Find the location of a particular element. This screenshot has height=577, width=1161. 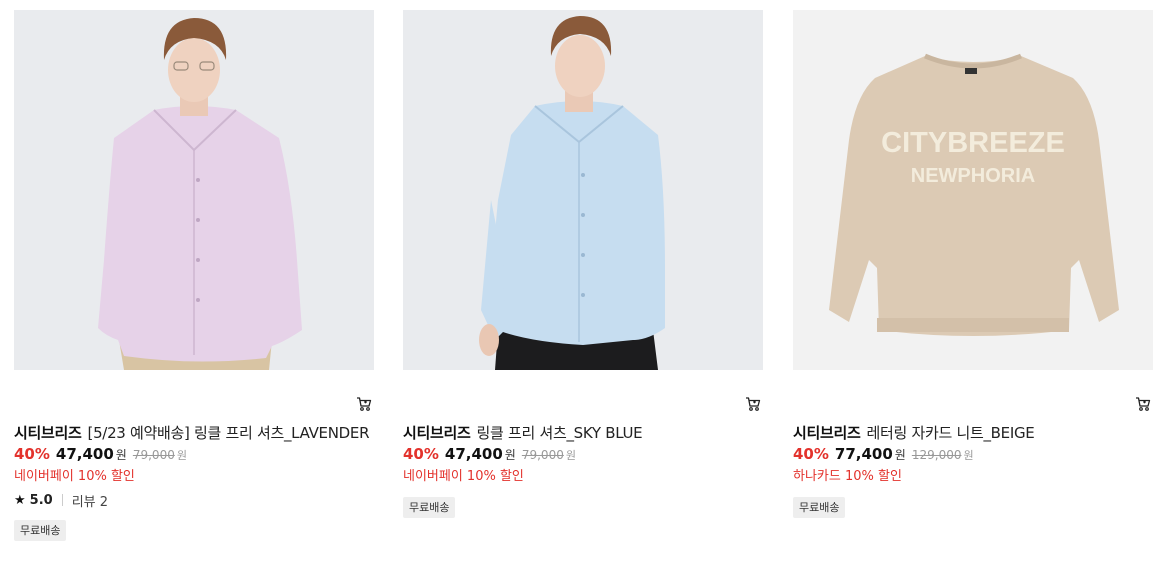

original-price: 129,000 is located at coordinates (936, 455).